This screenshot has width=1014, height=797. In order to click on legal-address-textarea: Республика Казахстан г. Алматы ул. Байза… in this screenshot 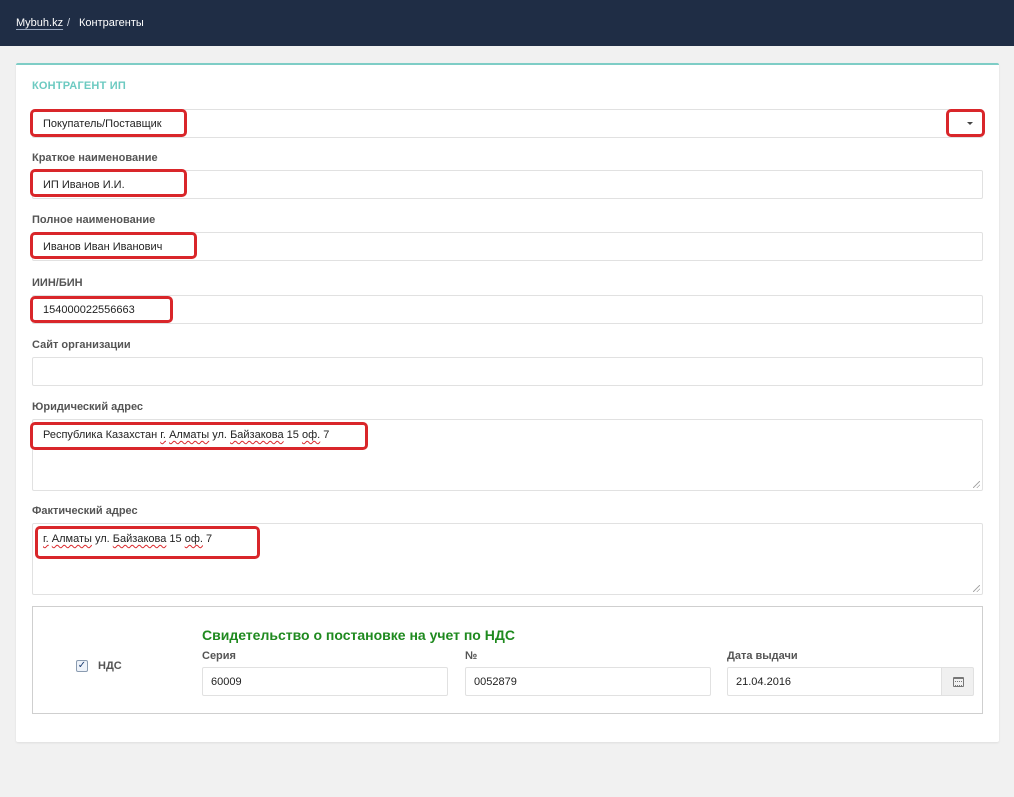, I will do `click(507, 455)`.